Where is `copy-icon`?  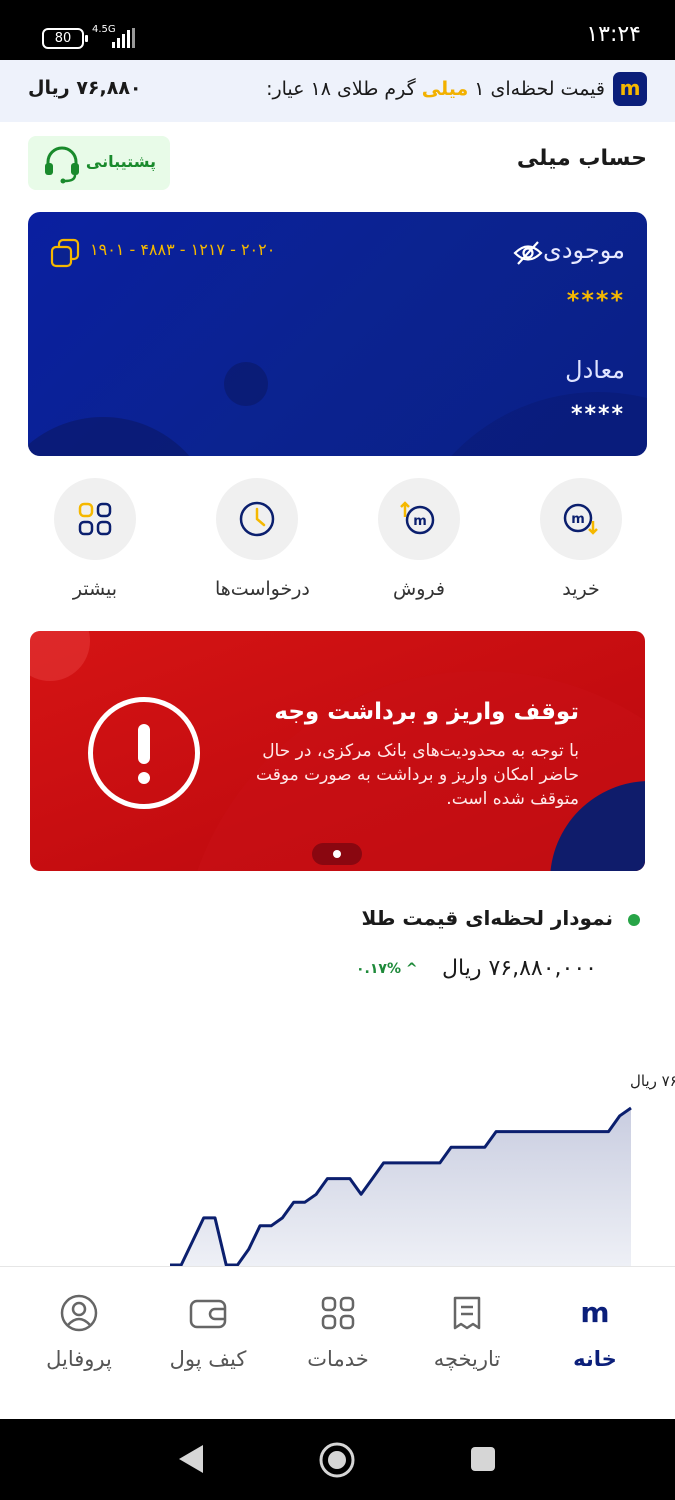 copy-icon is located at coordinates (65, 253).